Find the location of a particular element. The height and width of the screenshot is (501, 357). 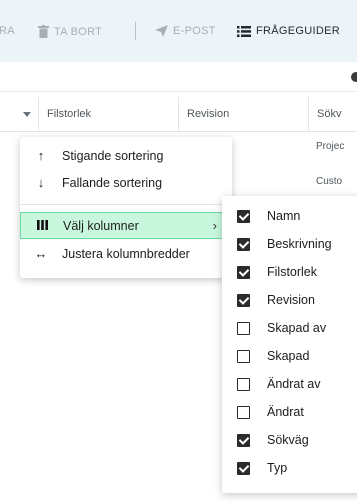

list-icon is located at coordinates (244, 31).